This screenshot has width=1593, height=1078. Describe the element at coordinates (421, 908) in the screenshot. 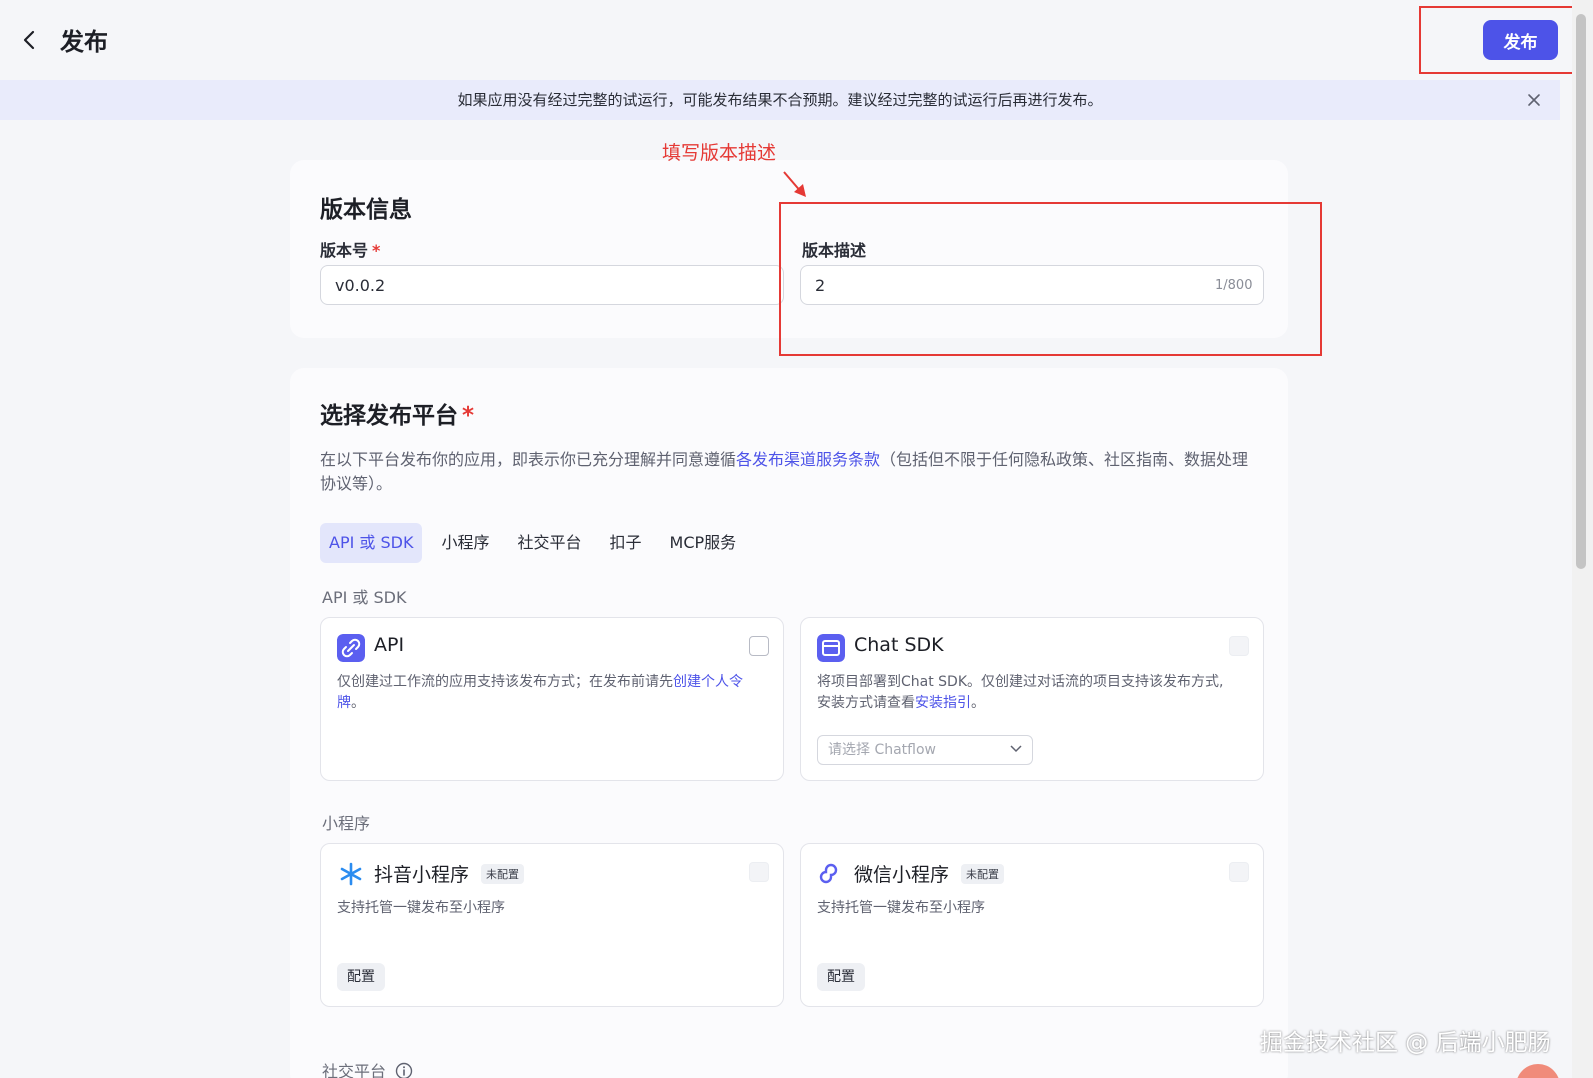

I see `douyin-desc: 支持托管一键发布至小程序` at that location.